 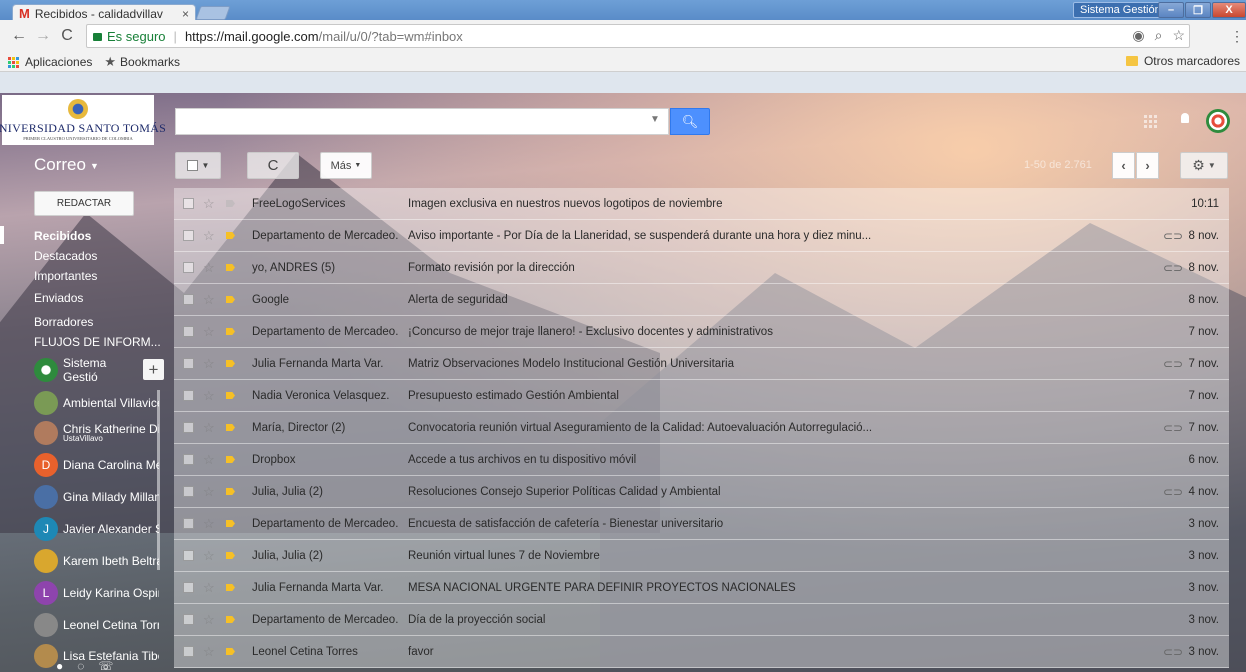 What do you see at coordinates (67, 36) in the screenshot?
I see `reload-icon: C` at bounding box center [67, 36].